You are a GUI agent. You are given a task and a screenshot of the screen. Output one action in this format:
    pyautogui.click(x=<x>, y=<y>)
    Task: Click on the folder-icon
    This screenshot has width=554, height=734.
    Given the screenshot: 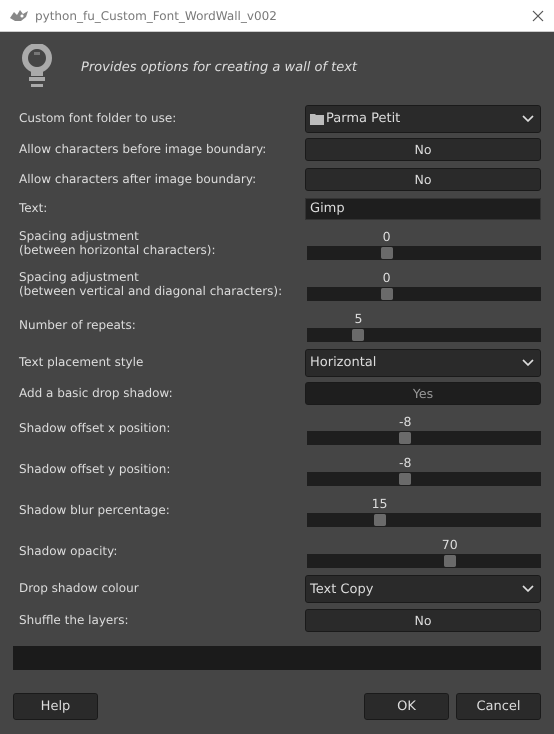 What is the action you would take?
    pyautogui.click(x=317, y=118)
    